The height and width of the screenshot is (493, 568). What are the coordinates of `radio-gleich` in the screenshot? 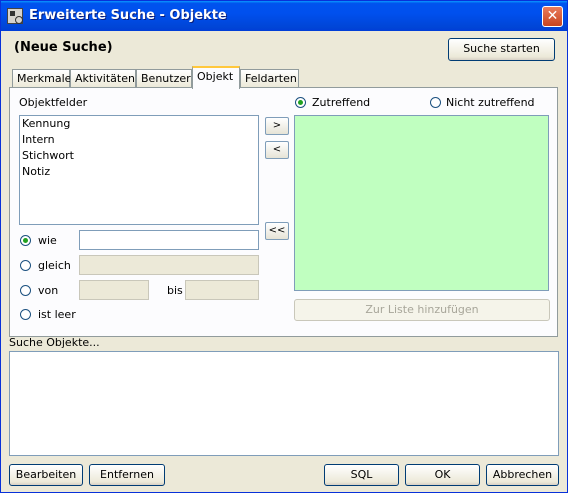 It's located at (25, 265).